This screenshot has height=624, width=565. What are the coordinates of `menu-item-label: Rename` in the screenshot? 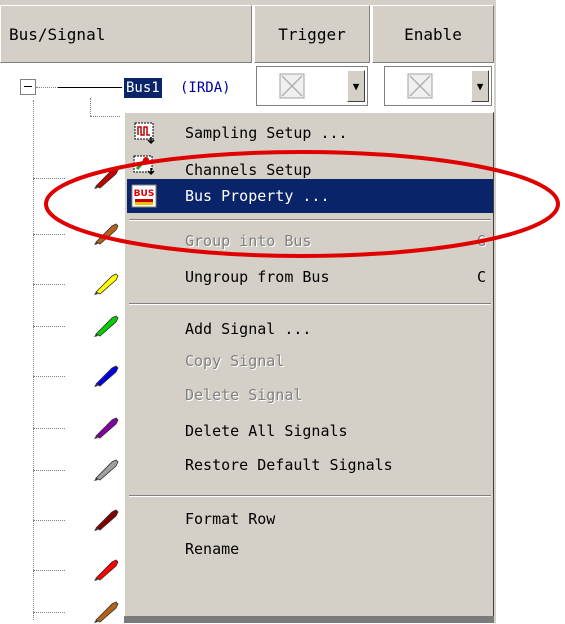 It's located at (212, 549).